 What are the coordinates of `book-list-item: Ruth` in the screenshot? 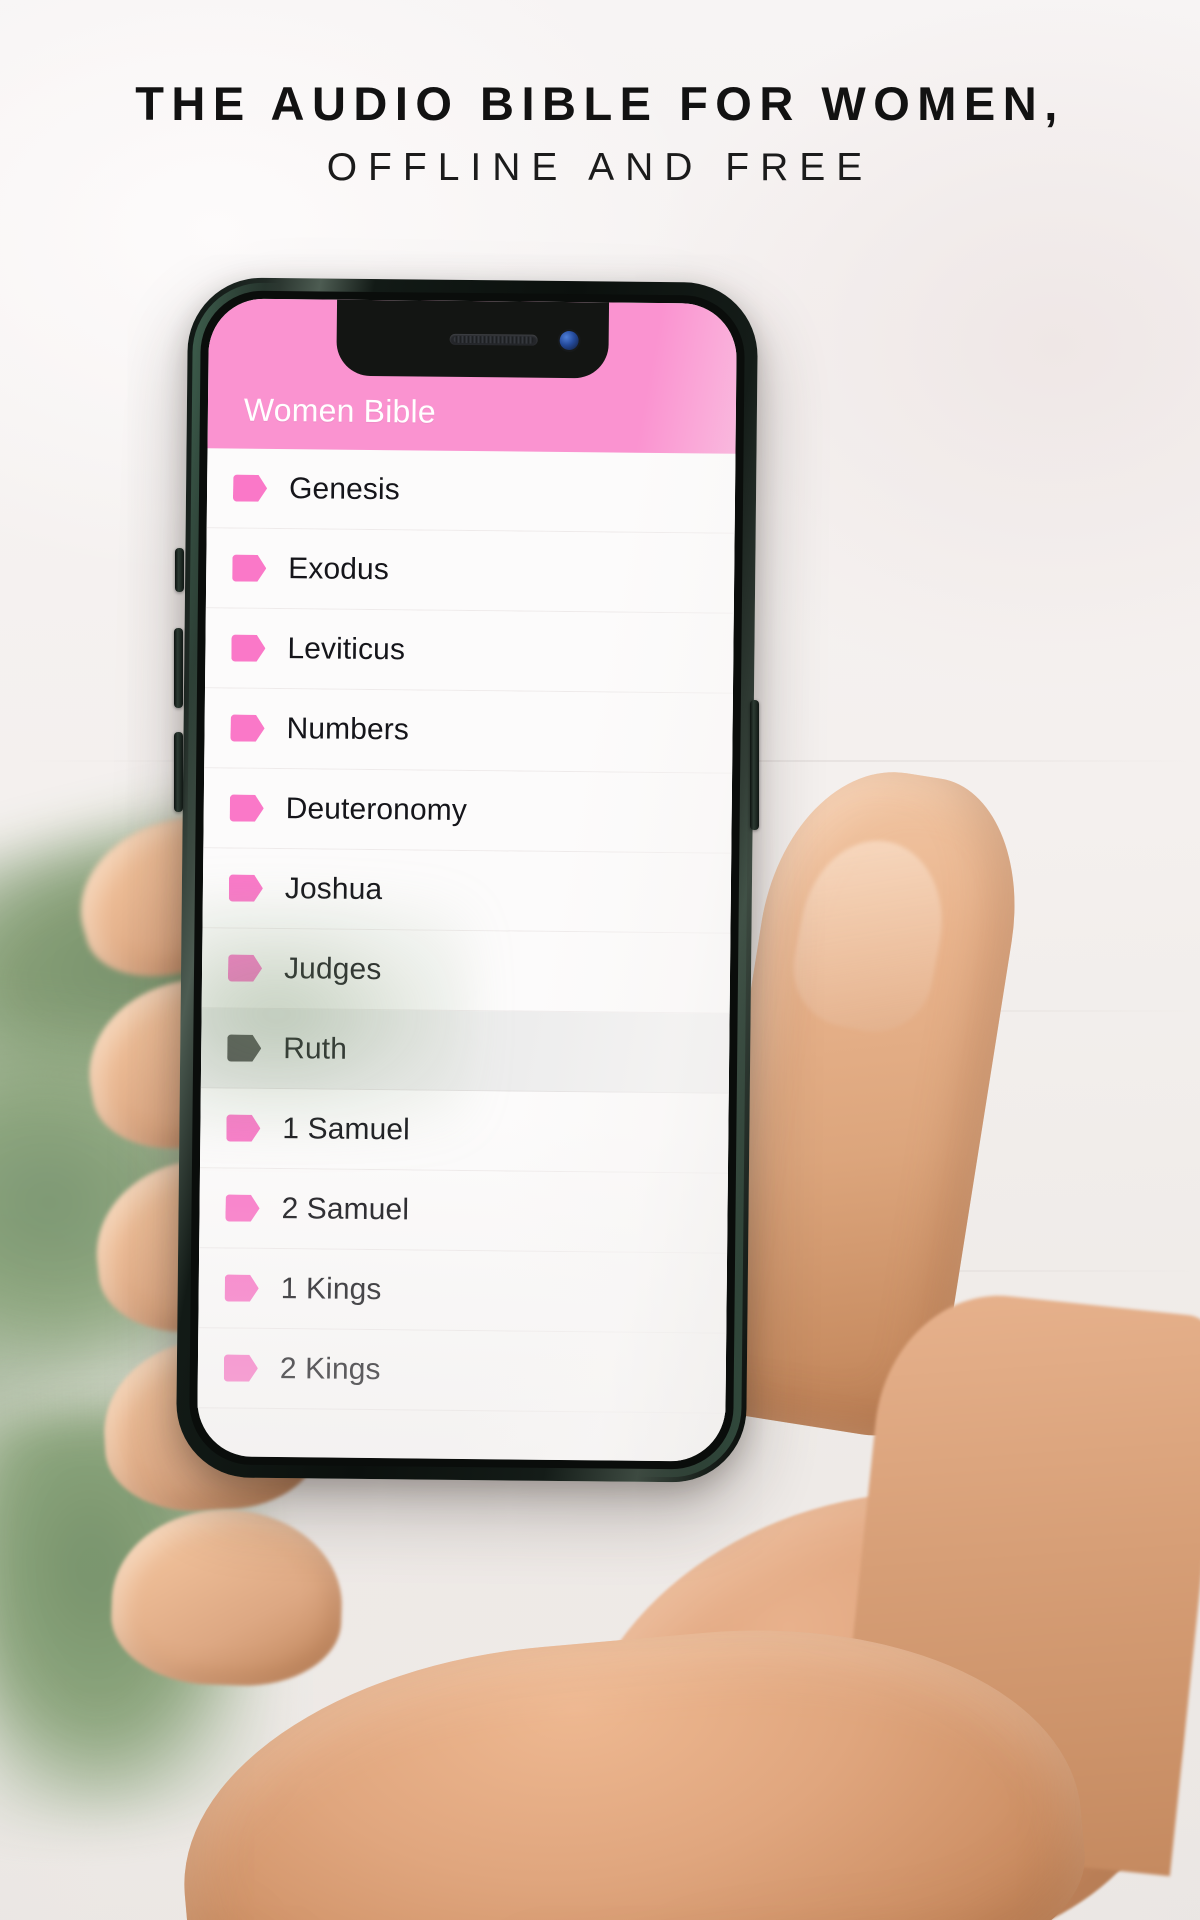 It's located at (465, 1051).